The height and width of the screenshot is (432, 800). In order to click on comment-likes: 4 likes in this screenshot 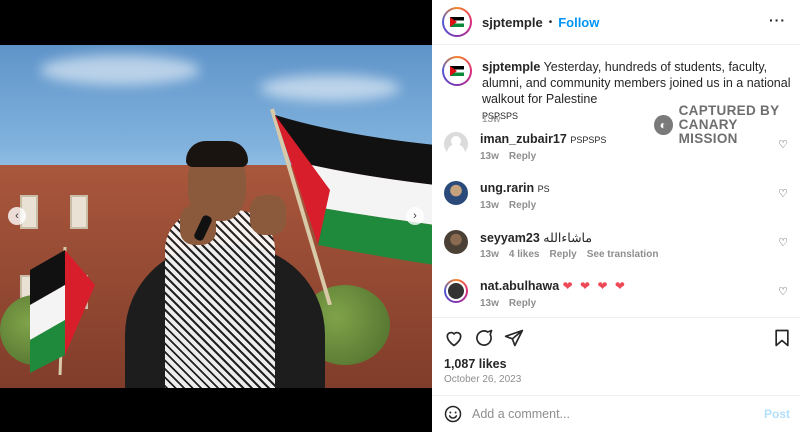, I will do `click(524, 254)`.